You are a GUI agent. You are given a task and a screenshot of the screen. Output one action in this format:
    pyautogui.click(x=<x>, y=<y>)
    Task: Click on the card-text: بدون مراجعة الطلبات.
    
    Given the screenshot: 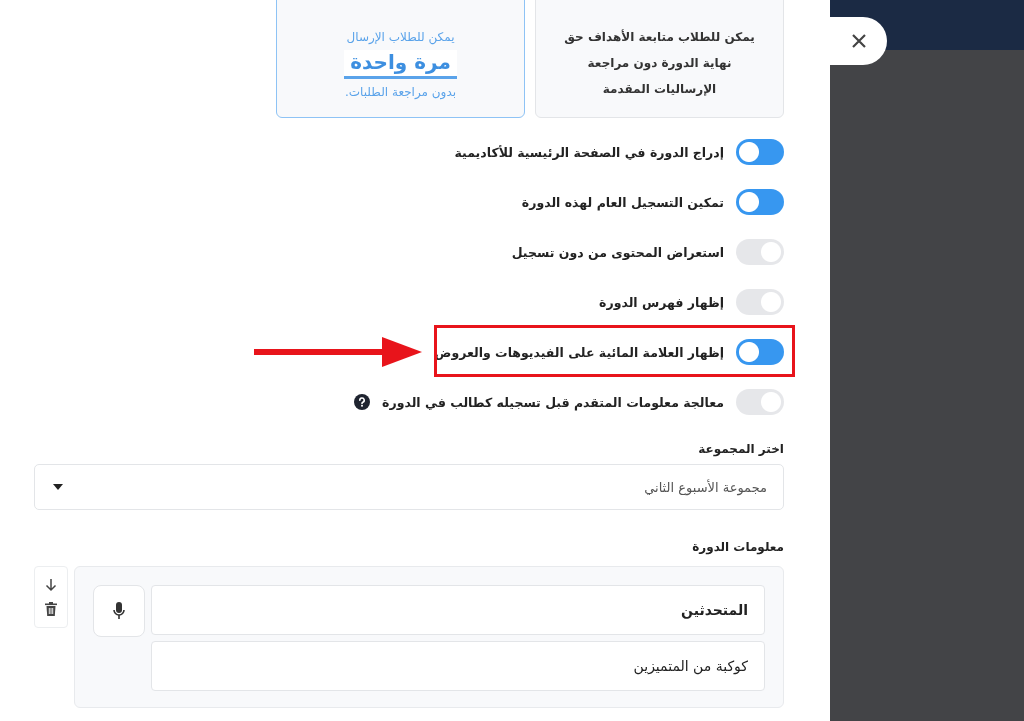 What is the action you would take?
    pyautogui.click(x=400, y=92)
    